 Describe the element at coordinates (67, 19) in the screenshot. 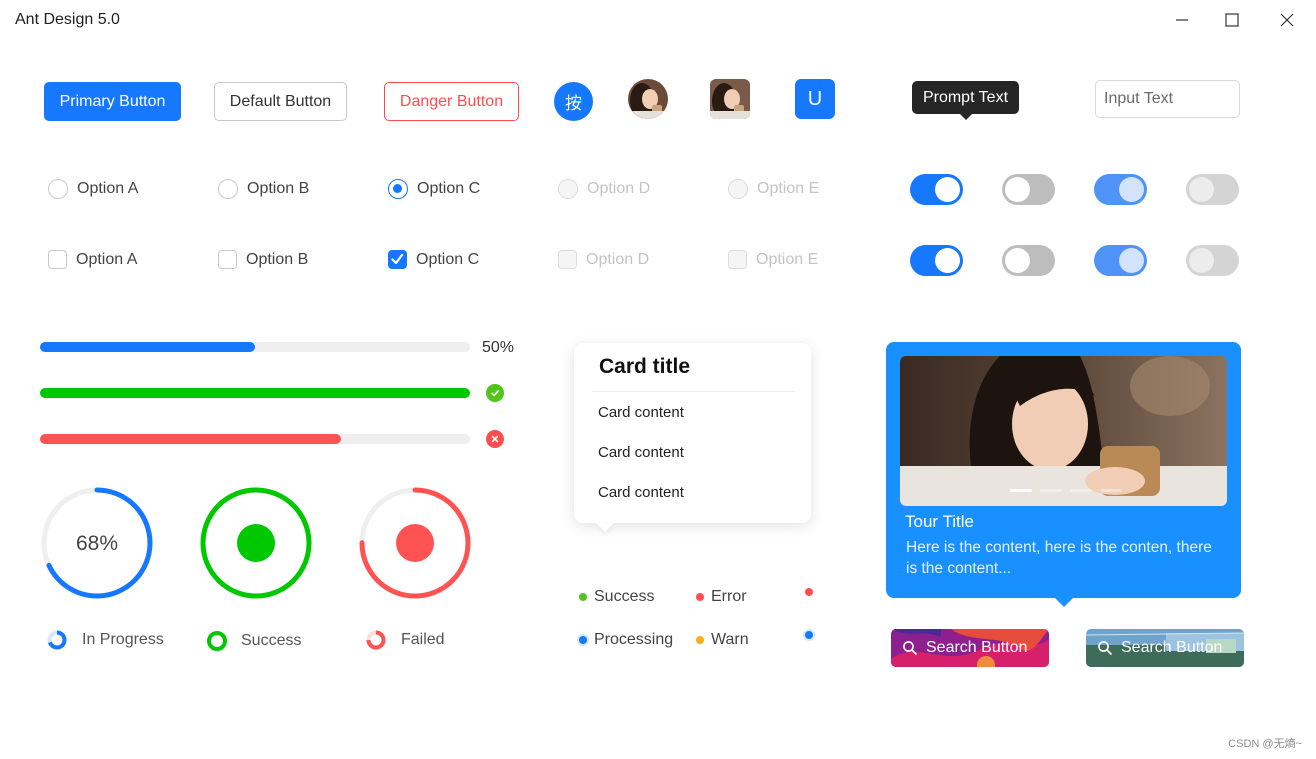

I see `window-title: Ant Design 5.0` at that location.